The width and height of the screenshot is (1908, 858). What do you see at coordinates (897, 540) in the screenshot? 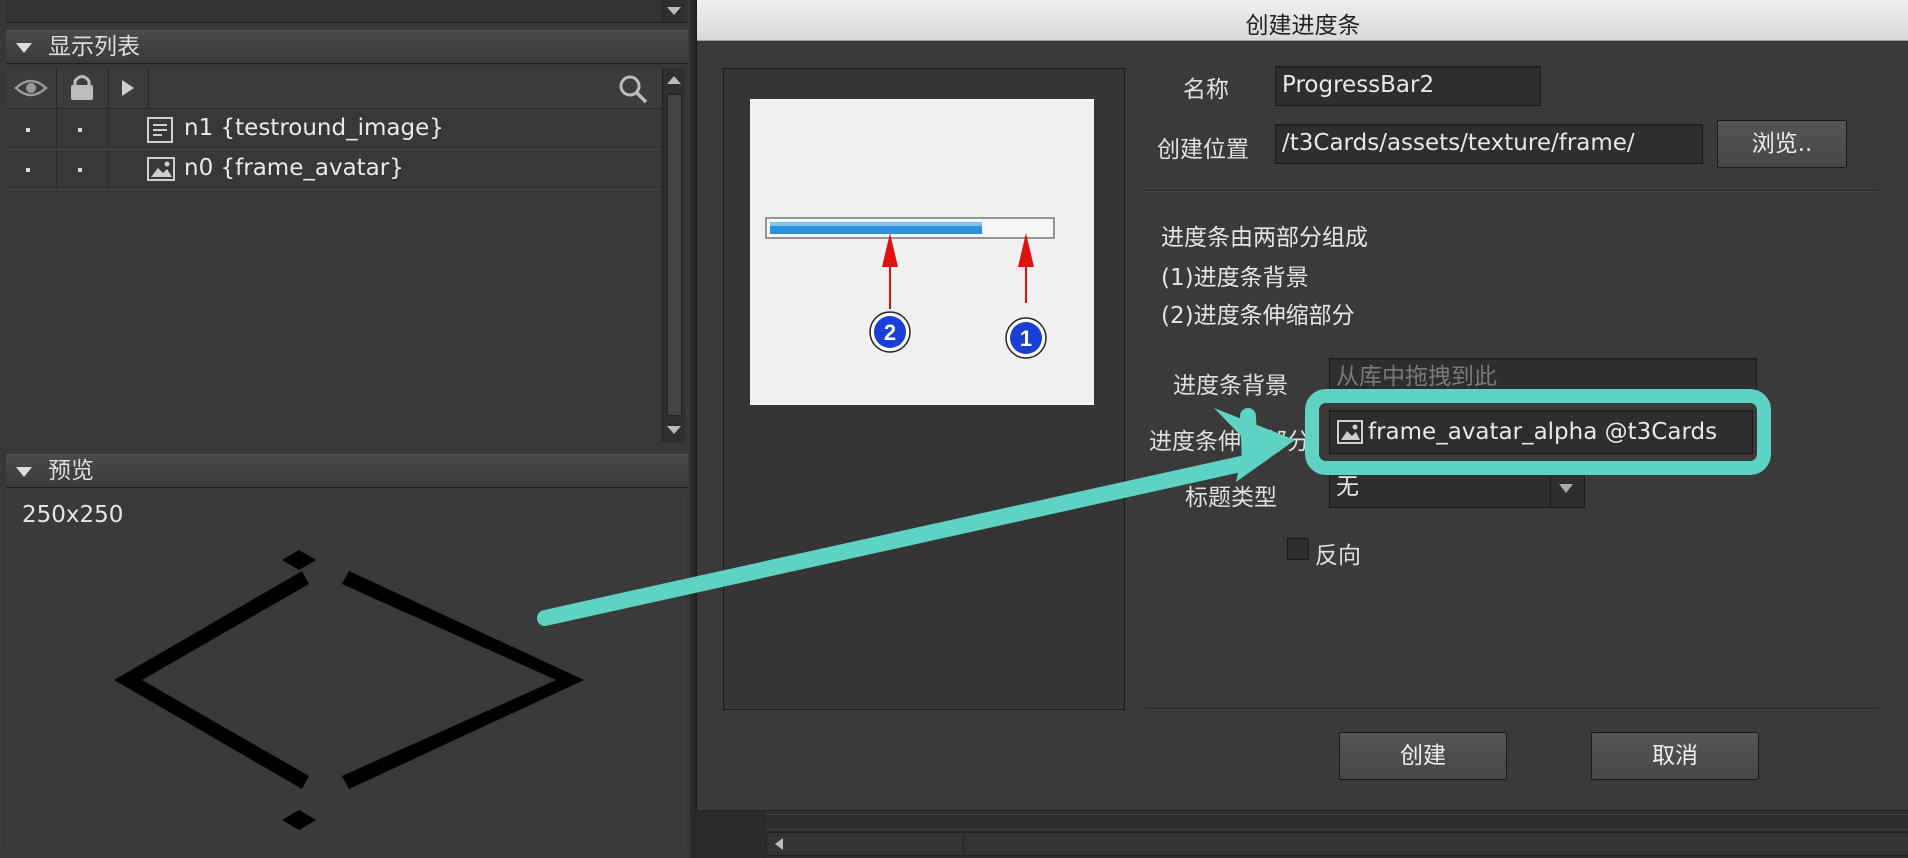
I see `highlight-arrow-shaft` at bounding box center [897, 540].